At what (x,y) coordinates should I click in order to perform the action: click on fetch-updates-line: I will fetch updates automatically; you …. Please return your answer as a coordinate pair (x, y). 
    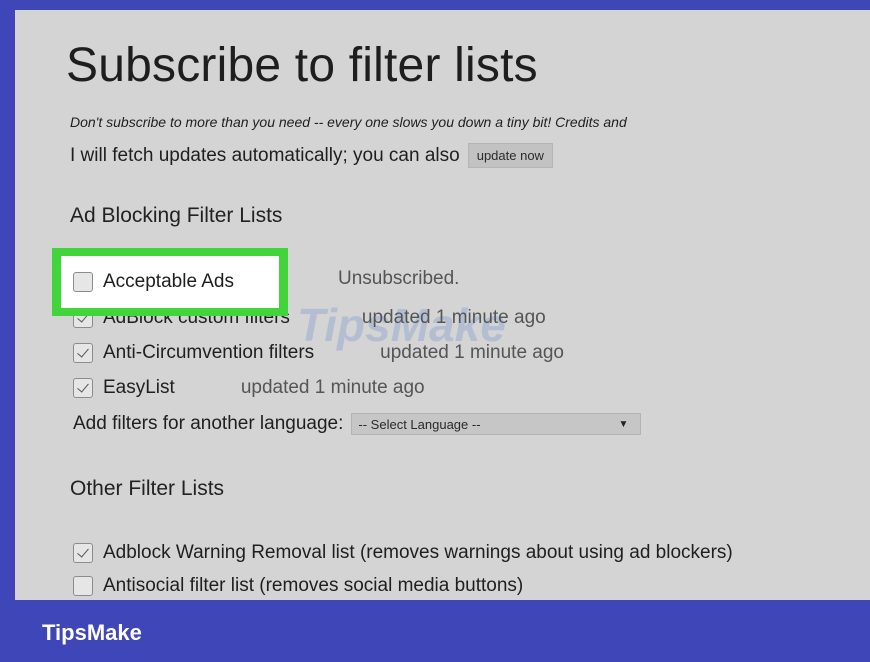
    Looking at the image, I should click on (311, 155).